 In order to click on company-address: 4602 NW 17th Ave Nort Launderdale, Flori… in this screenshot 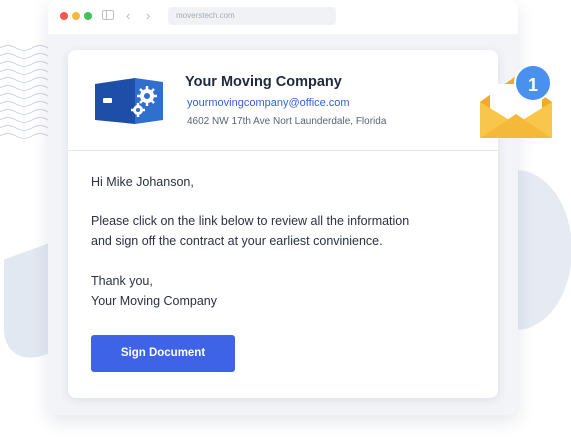, I will do `click(287, 121)`.